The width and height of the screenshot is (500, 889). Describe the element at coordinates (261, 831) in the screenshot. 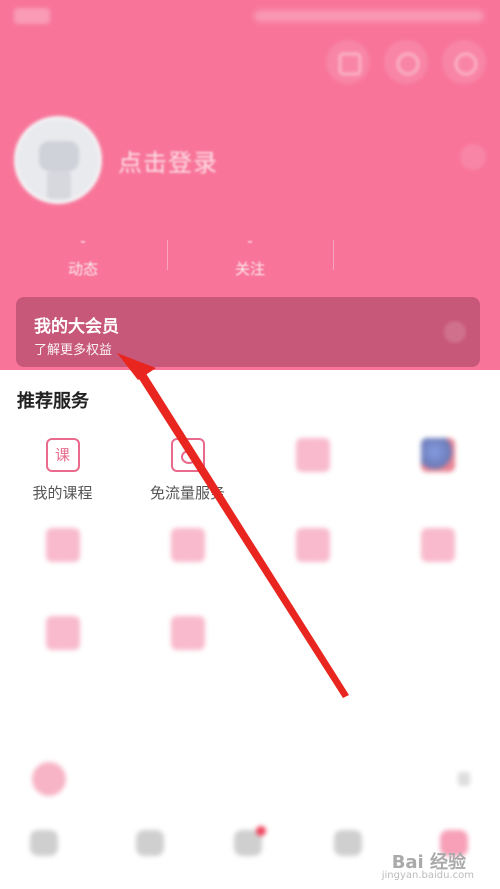

I see `notification-badge` at that location.